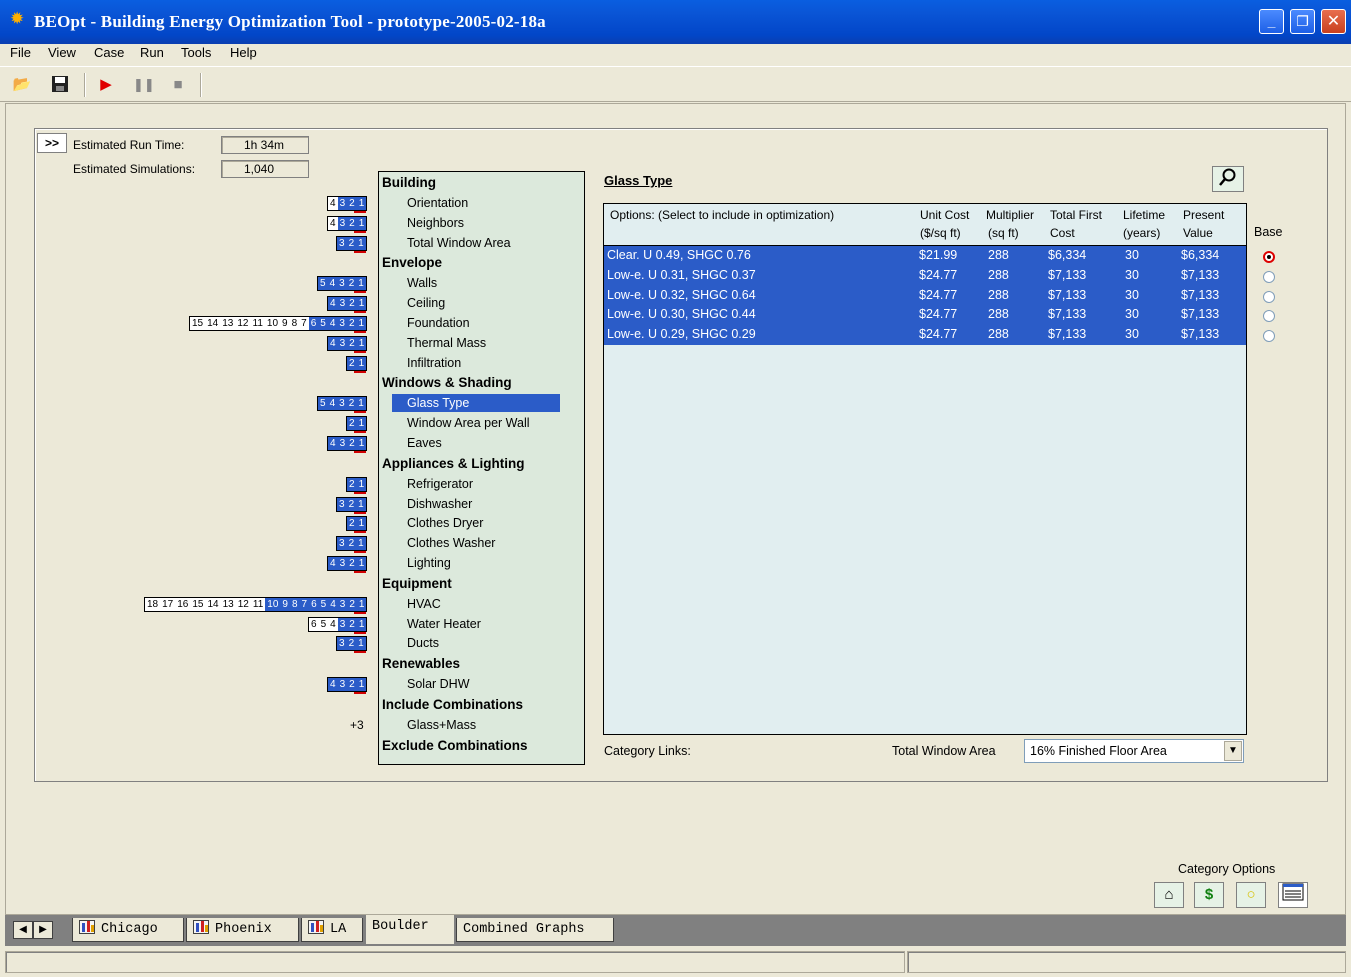  Describe the element at coordinates (294, 323) in the screenshot. I see `level-cell: 8` at that location.